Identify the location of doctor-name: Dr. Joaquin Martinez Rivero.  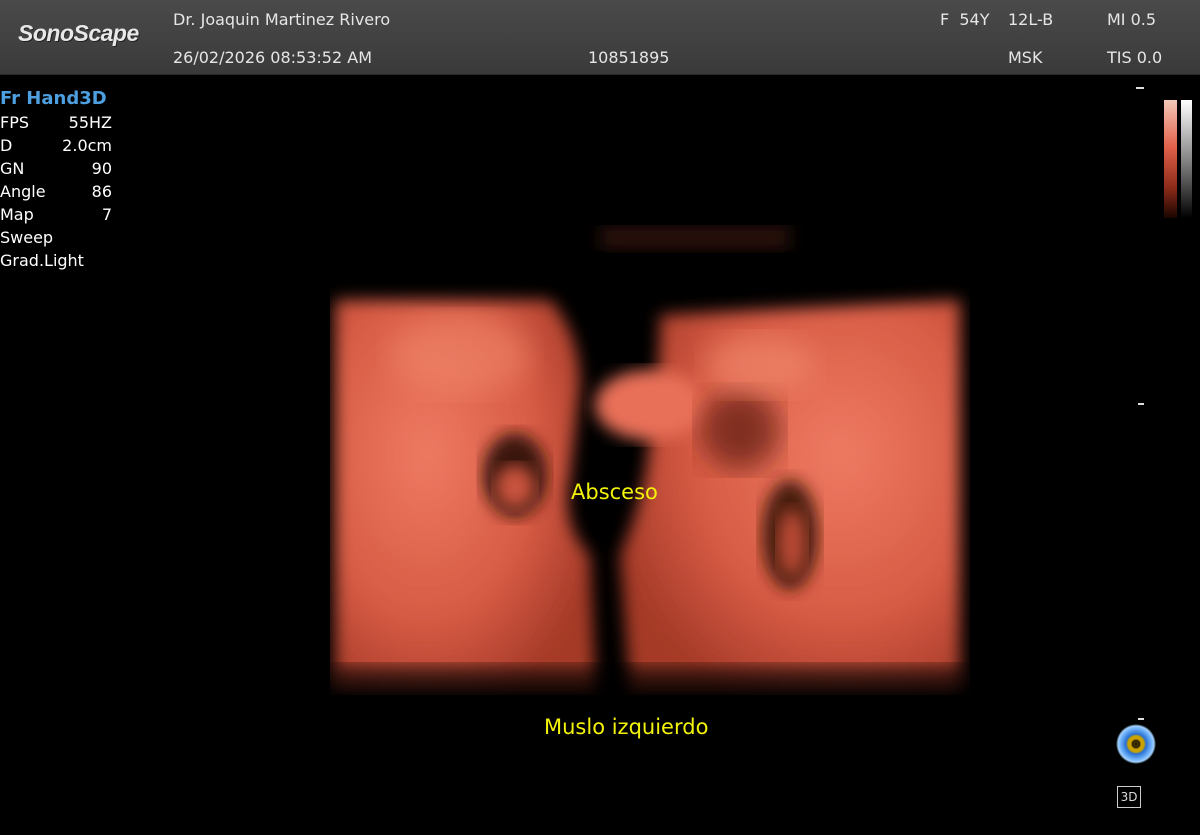
(282, 19).